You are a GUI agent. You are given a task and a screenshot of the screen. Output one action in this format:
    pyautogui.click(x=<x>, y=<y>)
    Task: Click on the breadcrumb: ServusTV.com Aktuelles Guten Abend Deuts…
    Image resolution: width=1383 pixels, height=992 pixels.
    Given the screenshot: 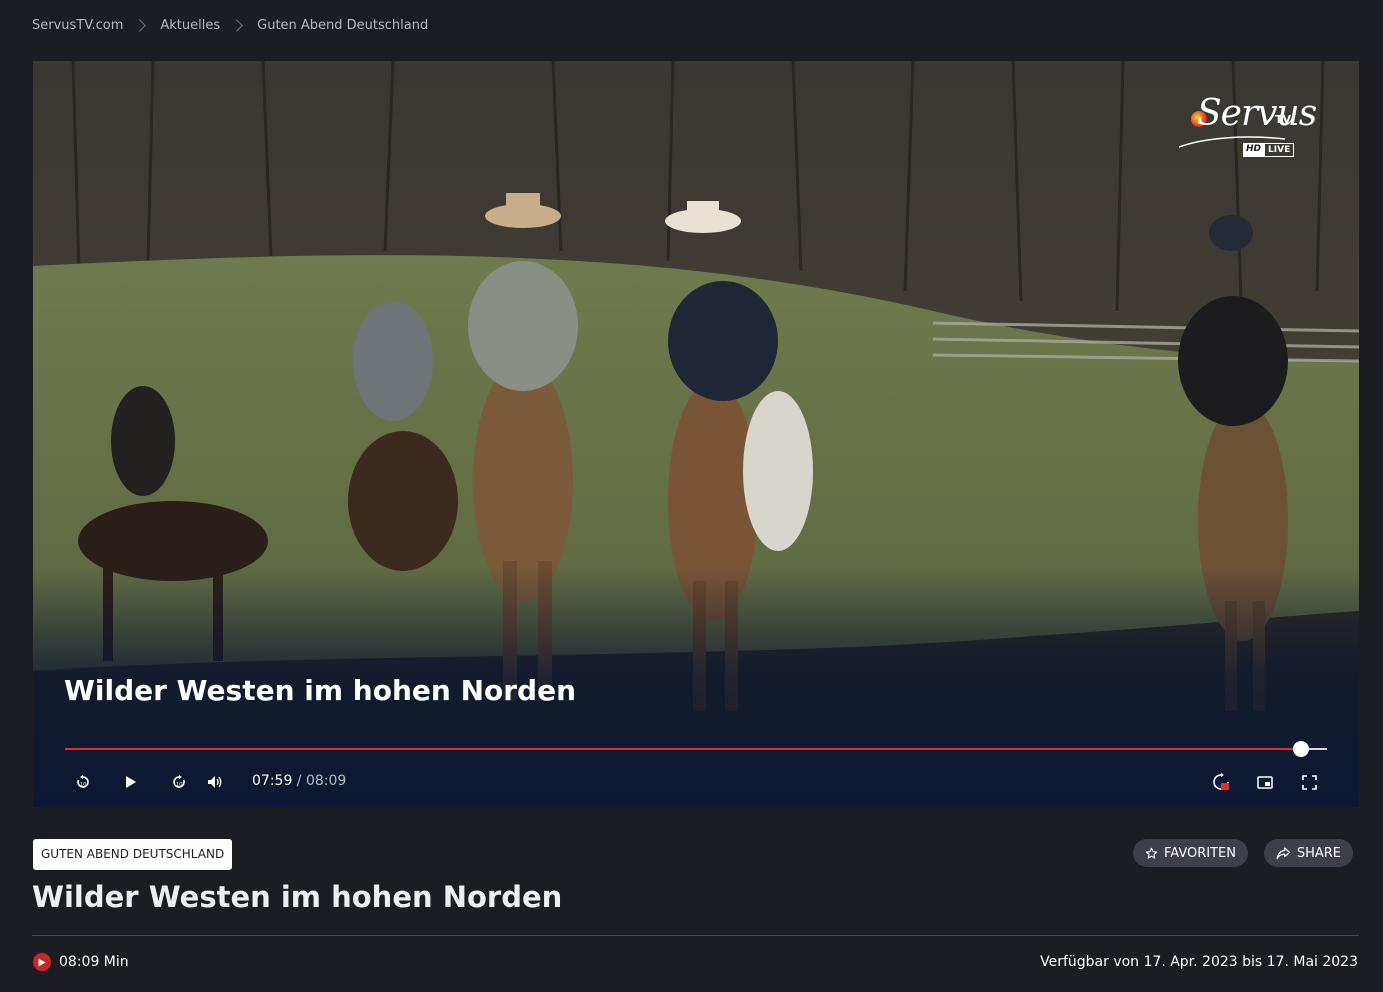 What is the action you would take?
    pyautogui.click(x=230, y=25)
    